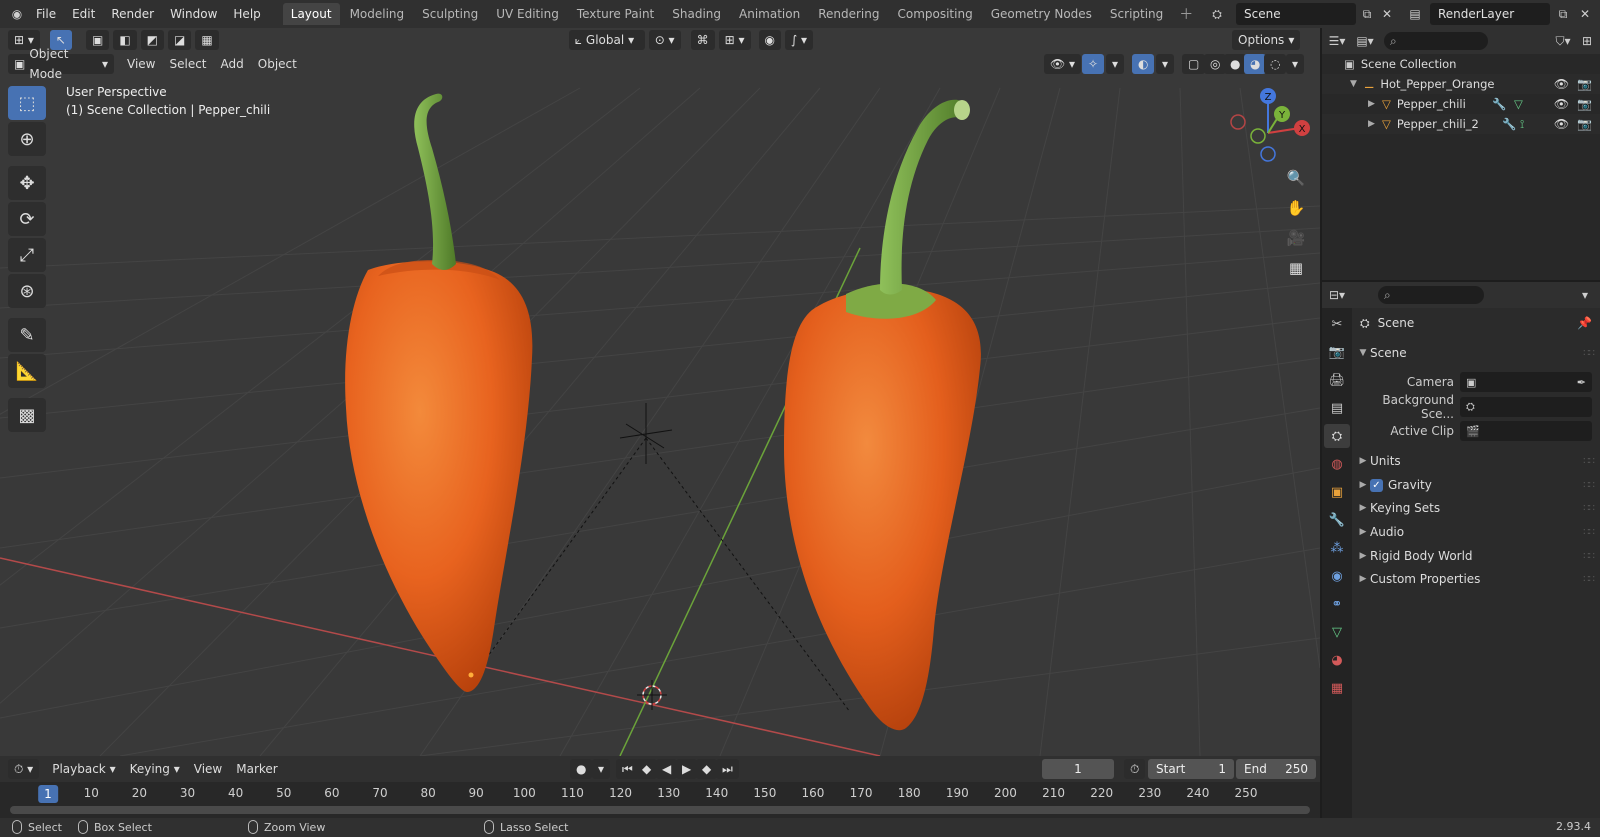  What do you see at coordinates (581, 769) in the screenshot?
I see `auto-keying-button: ●` at bounding box center [581, 769].